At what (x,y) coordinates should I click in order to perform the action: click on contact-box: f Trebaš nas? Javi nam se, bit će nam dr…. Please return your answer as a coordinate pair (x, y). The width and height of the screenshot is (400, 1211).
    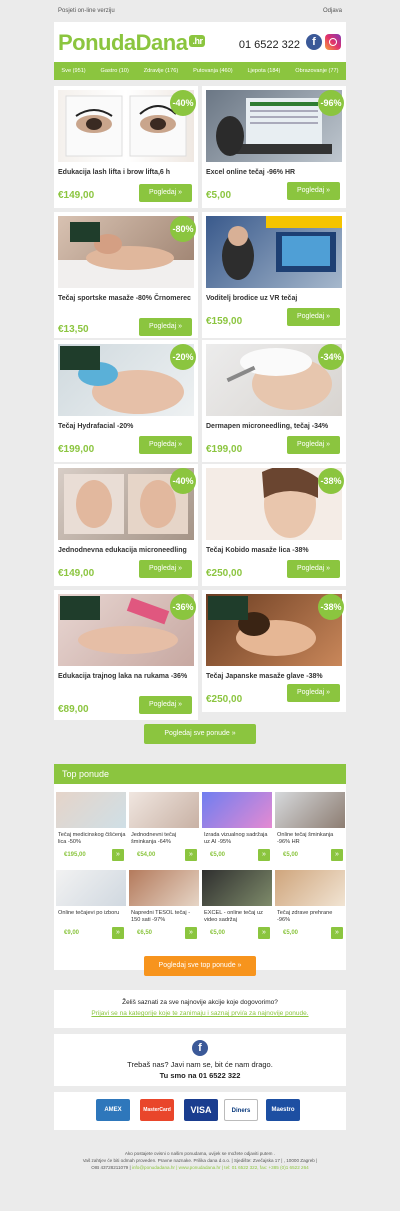
    Looking at the image, I should click on (200, 1060).